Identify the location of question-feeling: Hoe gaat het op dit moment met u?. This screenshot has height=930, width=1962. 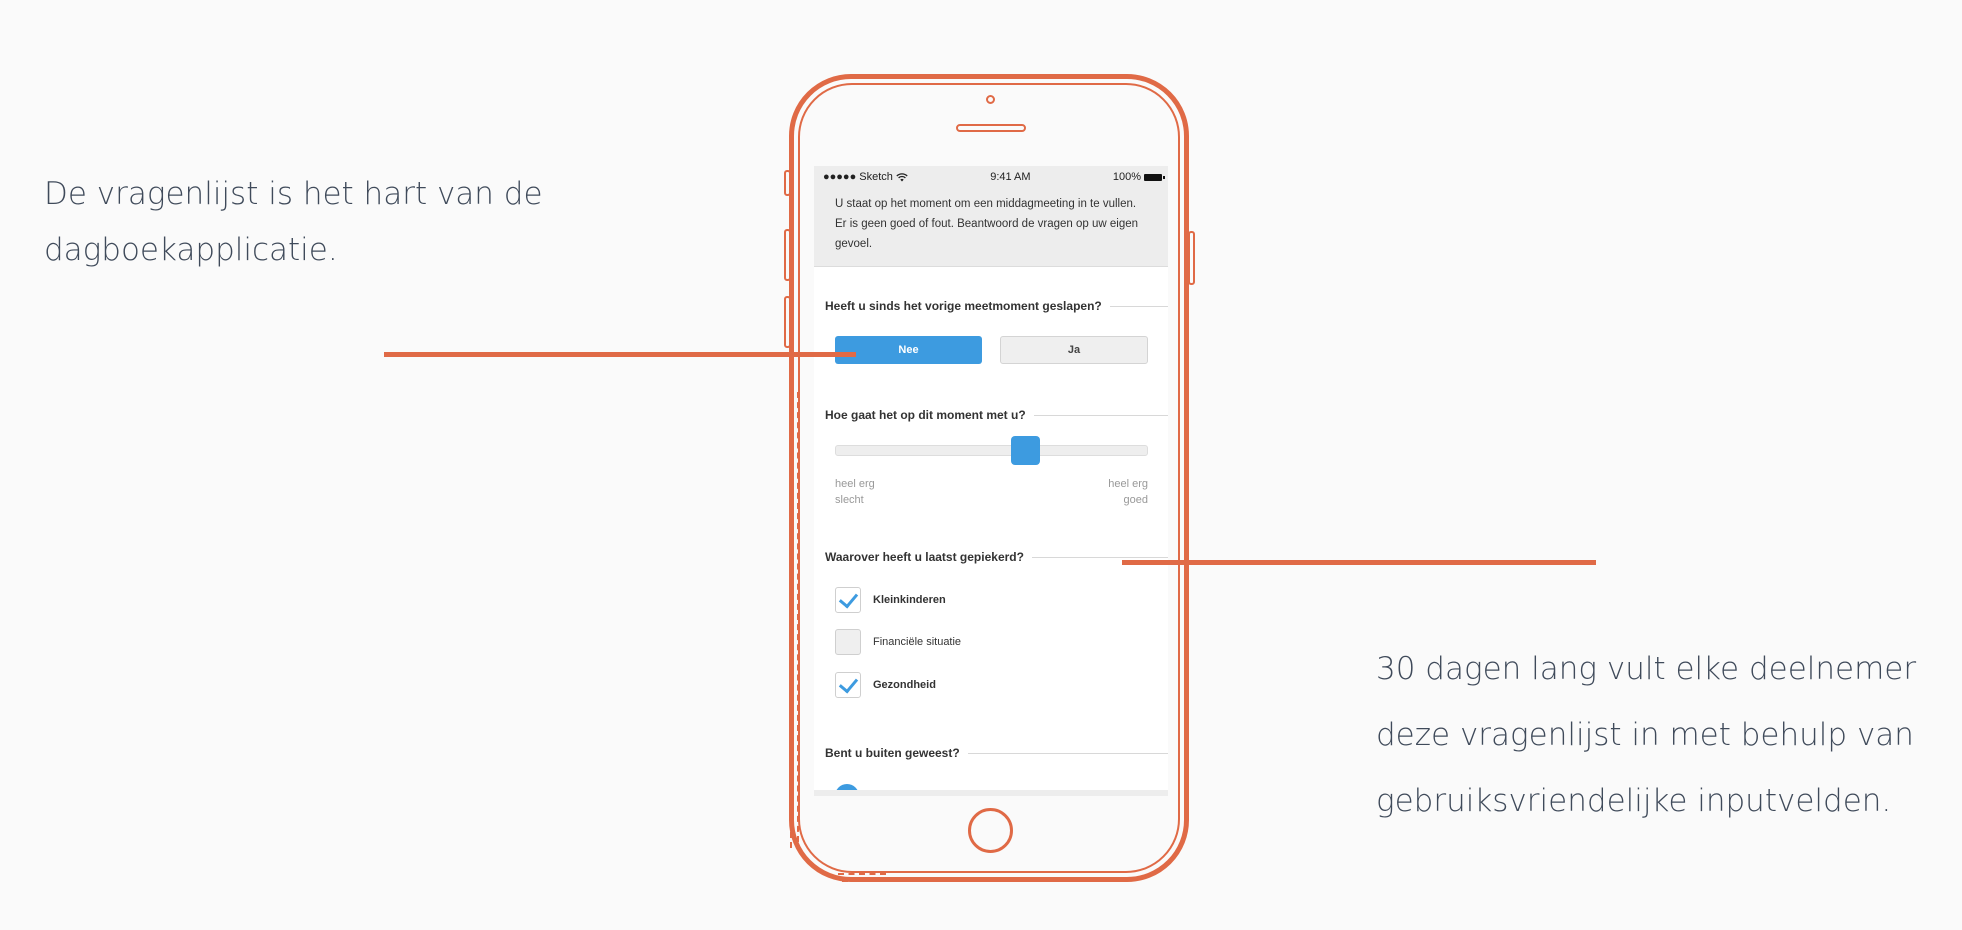
(996, 415).